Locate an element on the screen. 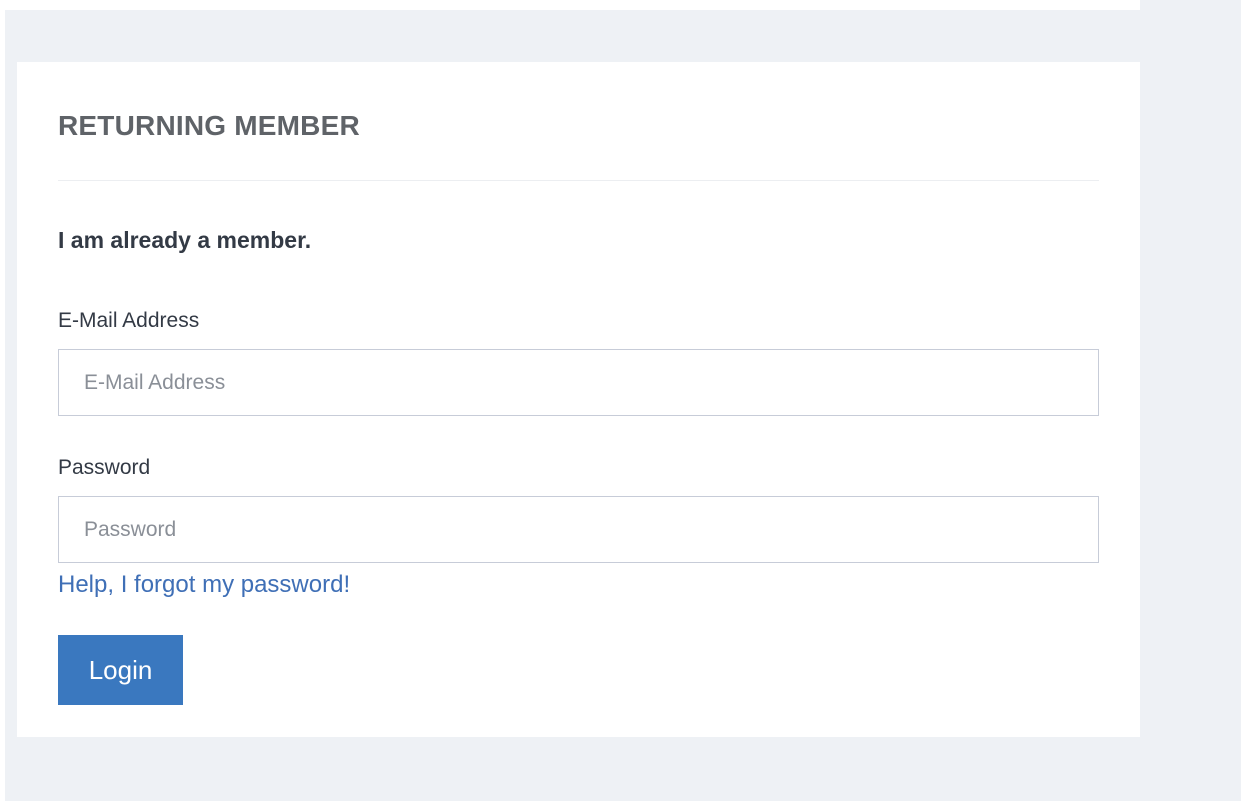 The height and width of the screenshot is (801, 1241). email-label: E-Mail Address is located at coordinates (129, 320).